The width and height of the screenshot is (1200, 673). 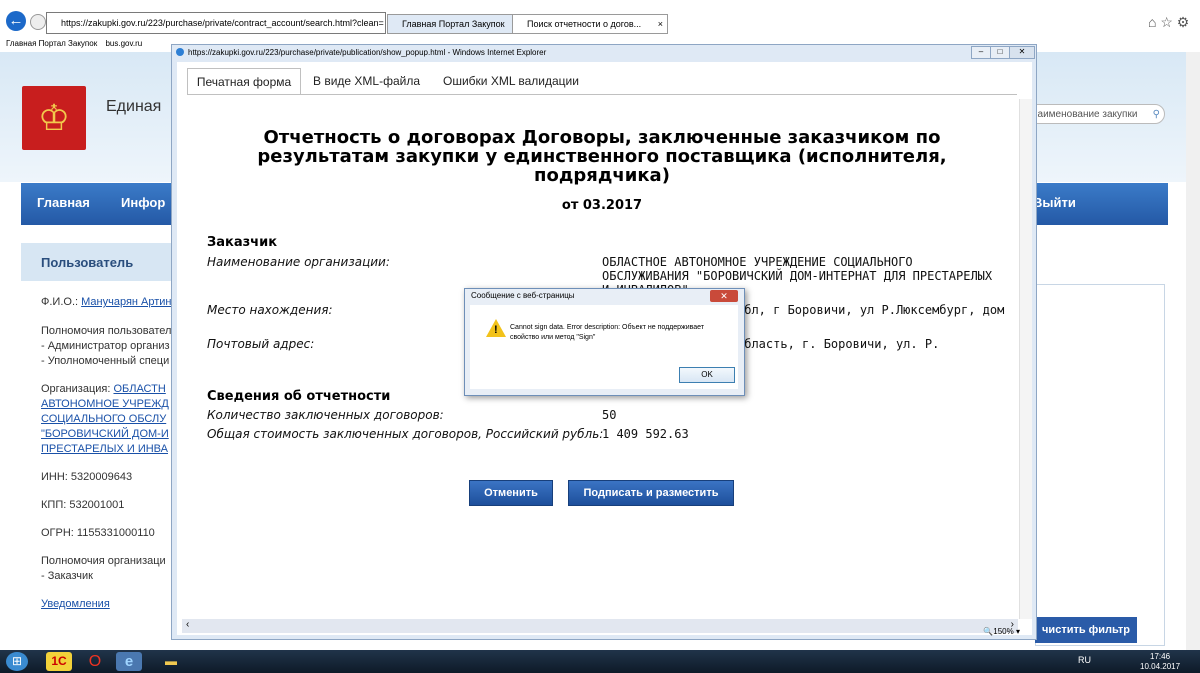 I want to click on forward-button, so click(x=38, y=22).